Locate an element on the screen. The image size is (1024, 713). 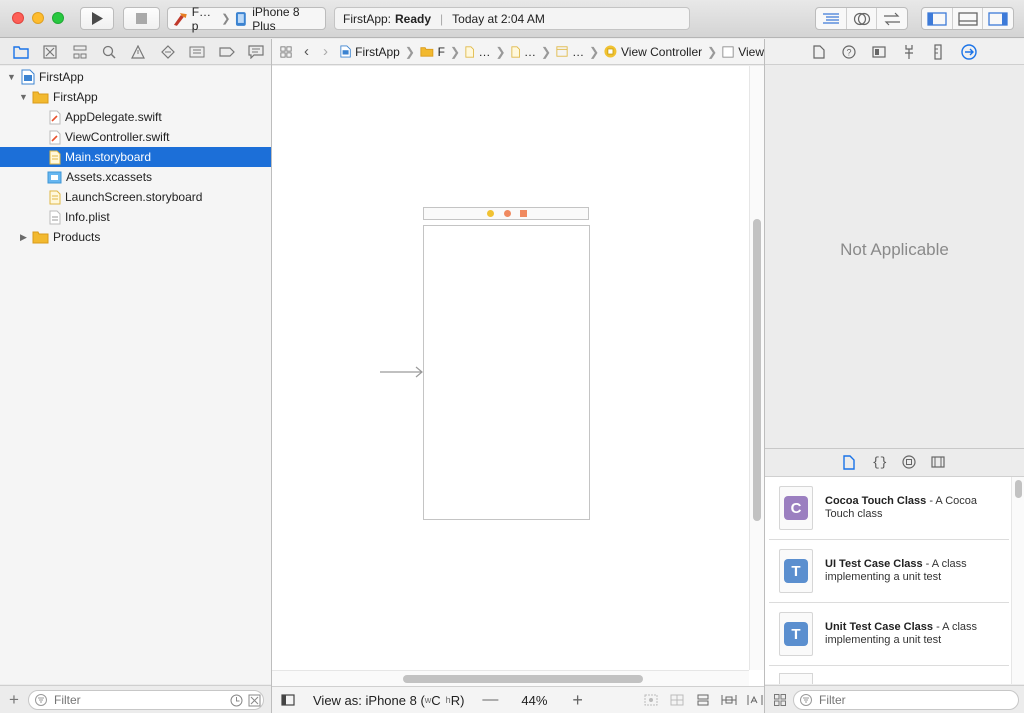
add-icon: + is located at coordinates (14, 700).